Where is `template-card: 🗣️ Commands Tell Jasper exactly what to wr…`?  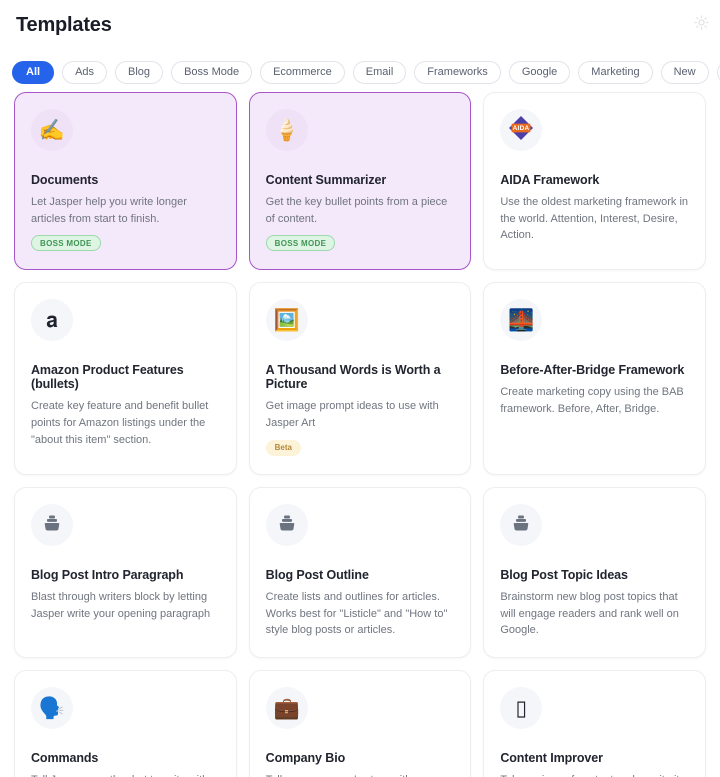 template-card: 🗣️ Commands Tell Jasper exactly what to wr… is located at coordinates (125, 723).